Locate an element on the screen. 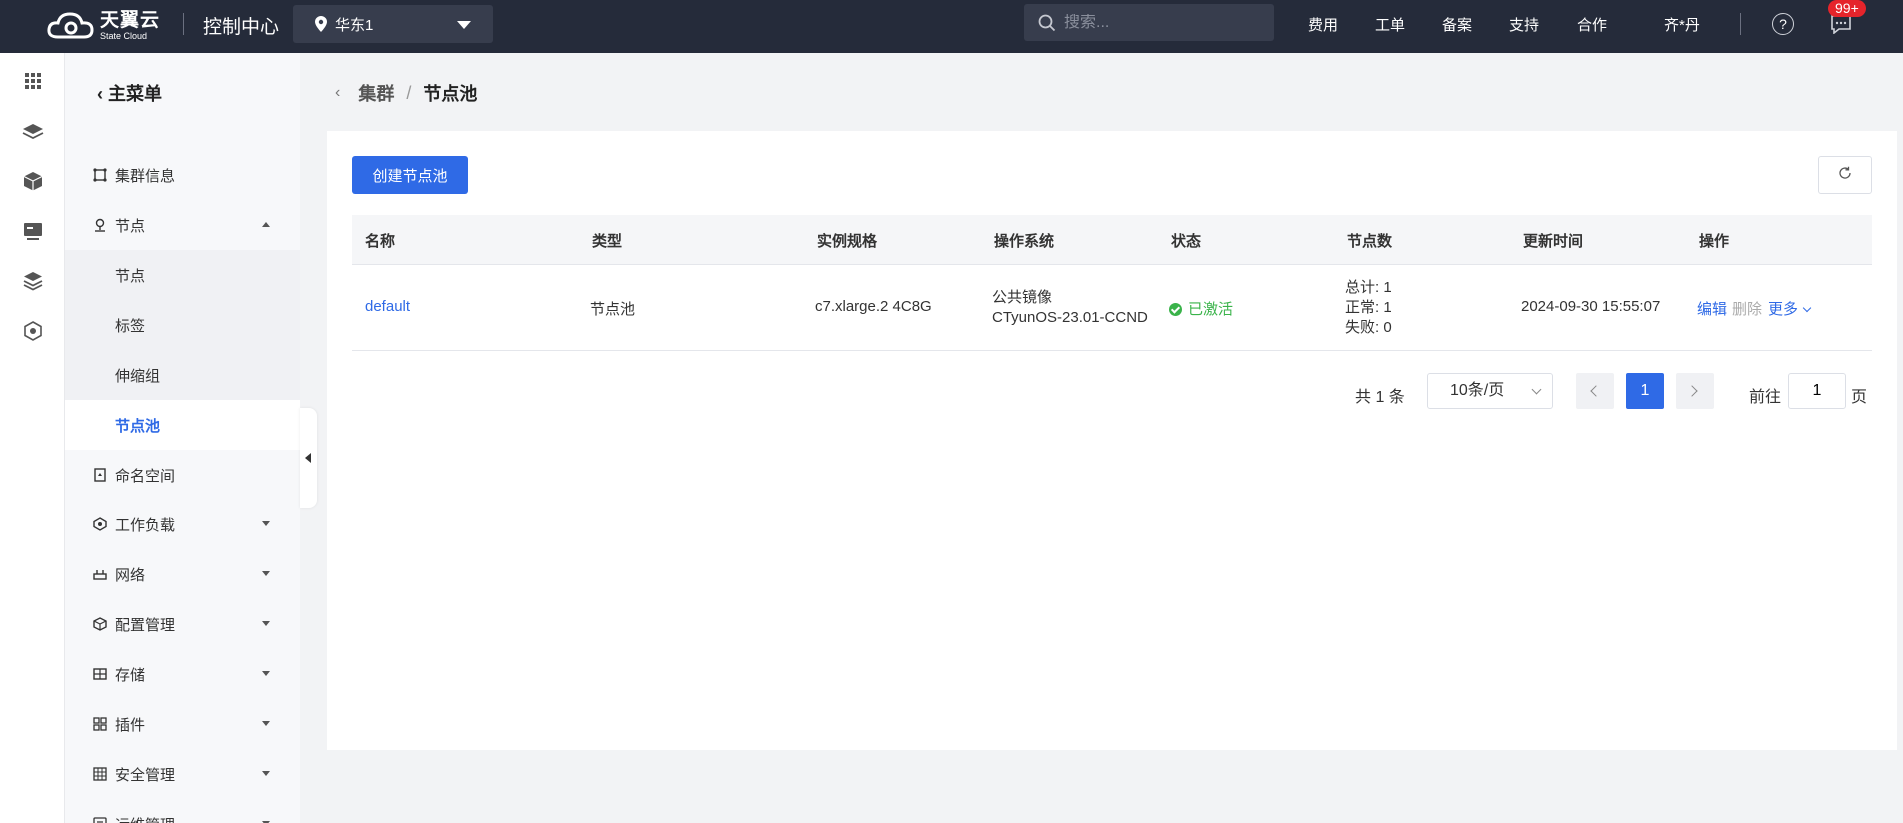  sidebar-subitem-node-pools: 节点池 is located at coordinates (182, 425).